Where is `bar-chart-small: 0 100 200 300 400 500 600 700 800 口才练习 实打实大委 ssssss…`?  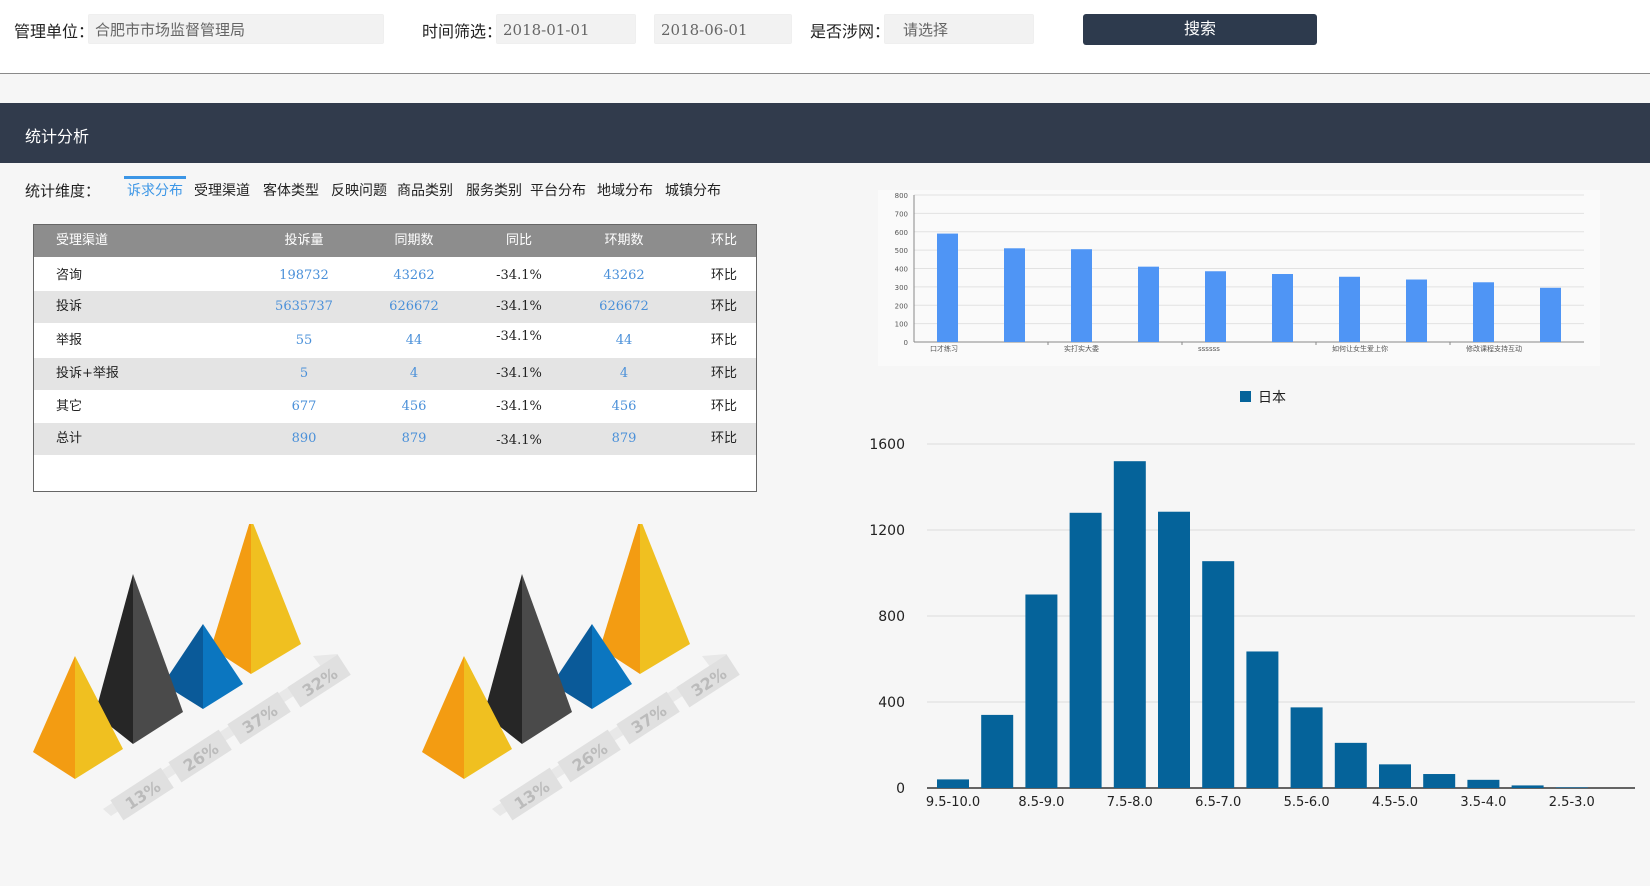 bar-chart-small: 0 100 200 300 400 500 600 700 800 口才练习 实打实大委 ssssss… is located at coordinates (1239, 278).